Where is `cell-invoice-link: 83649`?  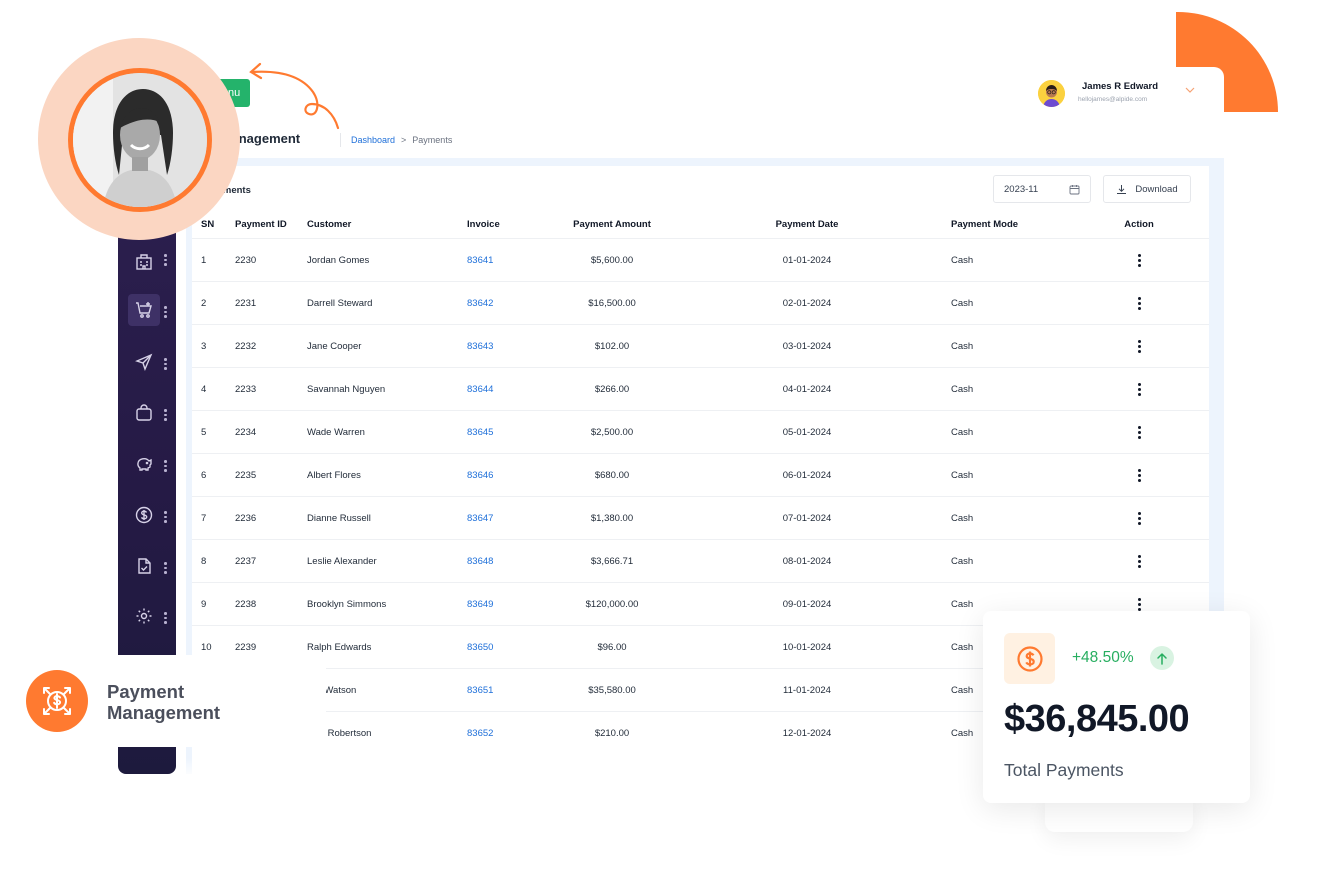
cell-invoice-link: 83649 is located at coordinates (502, 604).